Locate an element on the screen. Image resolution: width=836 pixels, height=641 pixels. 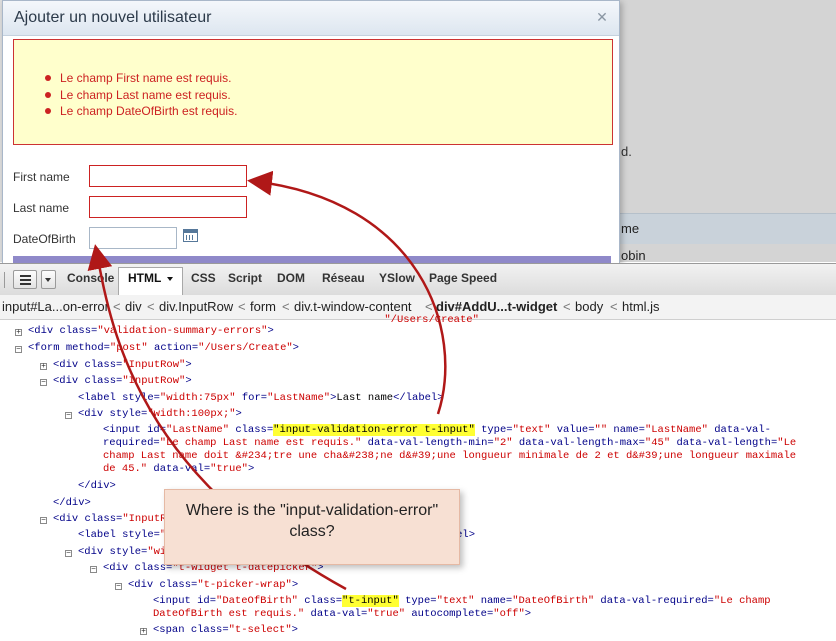
code-token: <form is located at coordinates (47, 348).